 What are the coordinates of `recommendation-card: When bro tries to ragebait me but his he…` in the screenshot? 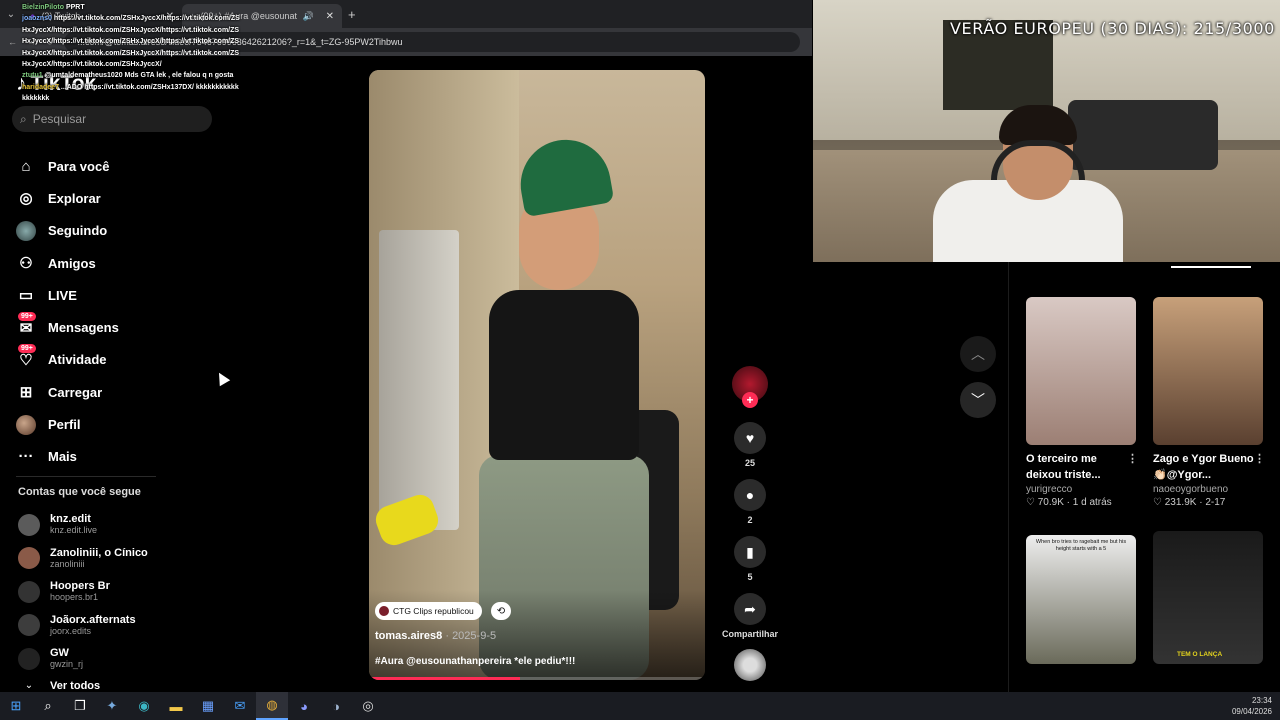 It's located at (1082, 599).